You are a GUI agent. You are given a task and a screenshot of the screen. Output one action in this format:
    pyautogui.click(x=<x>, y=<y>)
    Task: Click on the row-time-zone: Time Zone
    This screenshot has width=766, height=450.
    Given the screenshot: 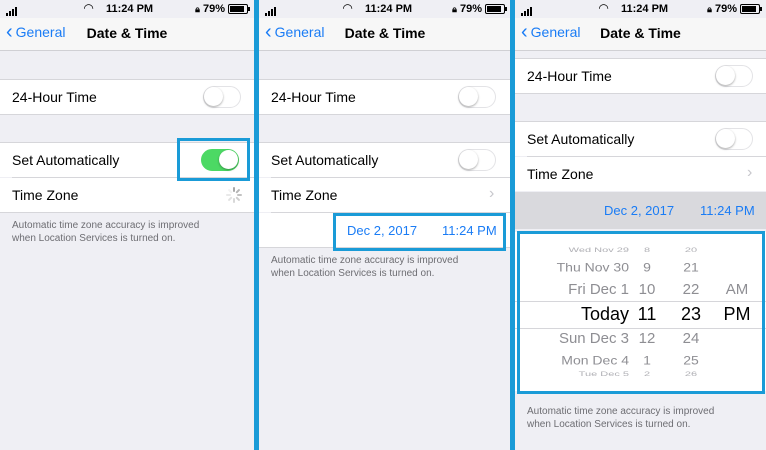 What is the action you would take?
    pyautogui.click(x=127, y=195)
    